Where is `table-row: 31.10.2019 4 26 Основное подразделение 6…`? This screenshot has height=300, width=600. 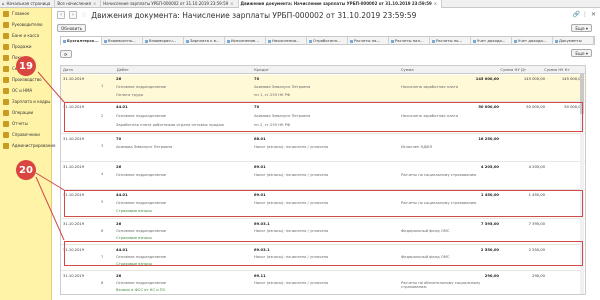 table-row: 31.10.2019 4 26 Основное подразделение 6… is located at coordinates (323, 176).